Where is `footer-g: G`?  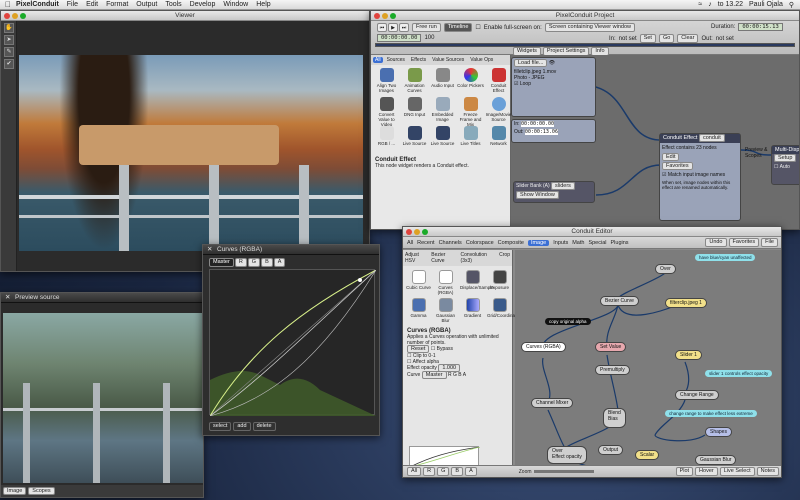
footer-g: G is located at coordinates (443, 471).